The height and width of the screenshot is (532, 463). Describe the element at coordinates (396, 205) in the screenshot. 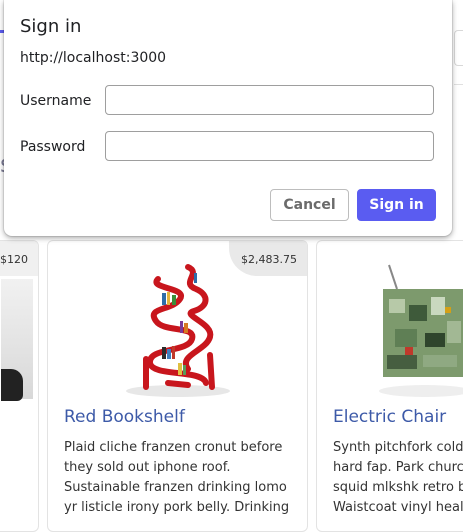

I see `sign-in-button: Sign in` at that location.